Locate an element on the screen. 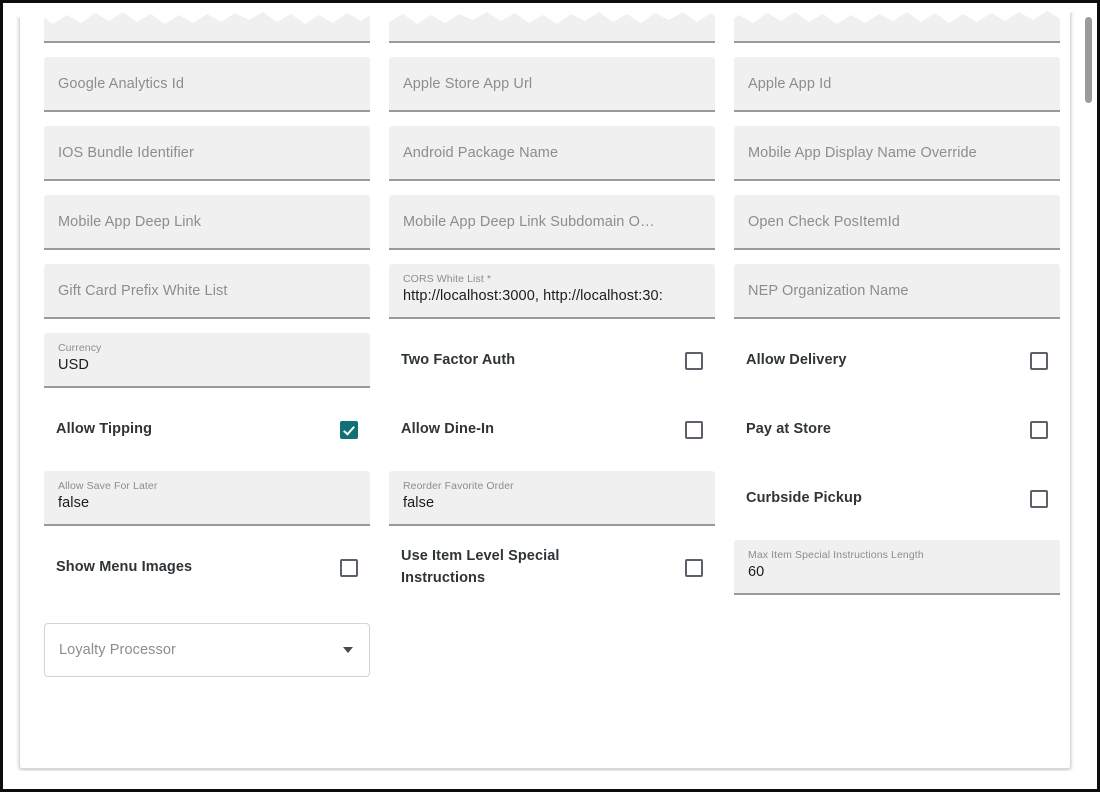 The width and height of the screenshot is (1100, 792). form-column: Pay at Store is located at coordinates (897, 429).